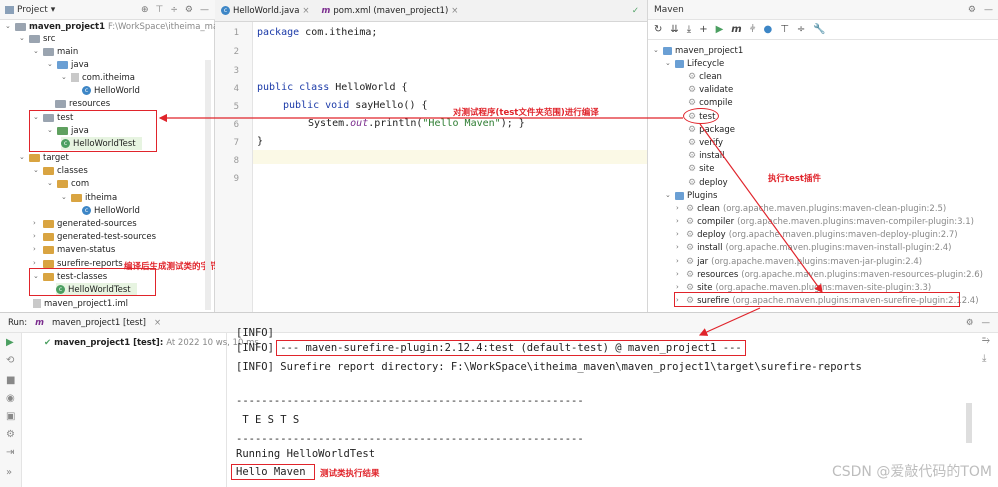 This screenshot has width=998, height=487. I want to click on collapse-all-icon: ⊤, so click(160, 10).